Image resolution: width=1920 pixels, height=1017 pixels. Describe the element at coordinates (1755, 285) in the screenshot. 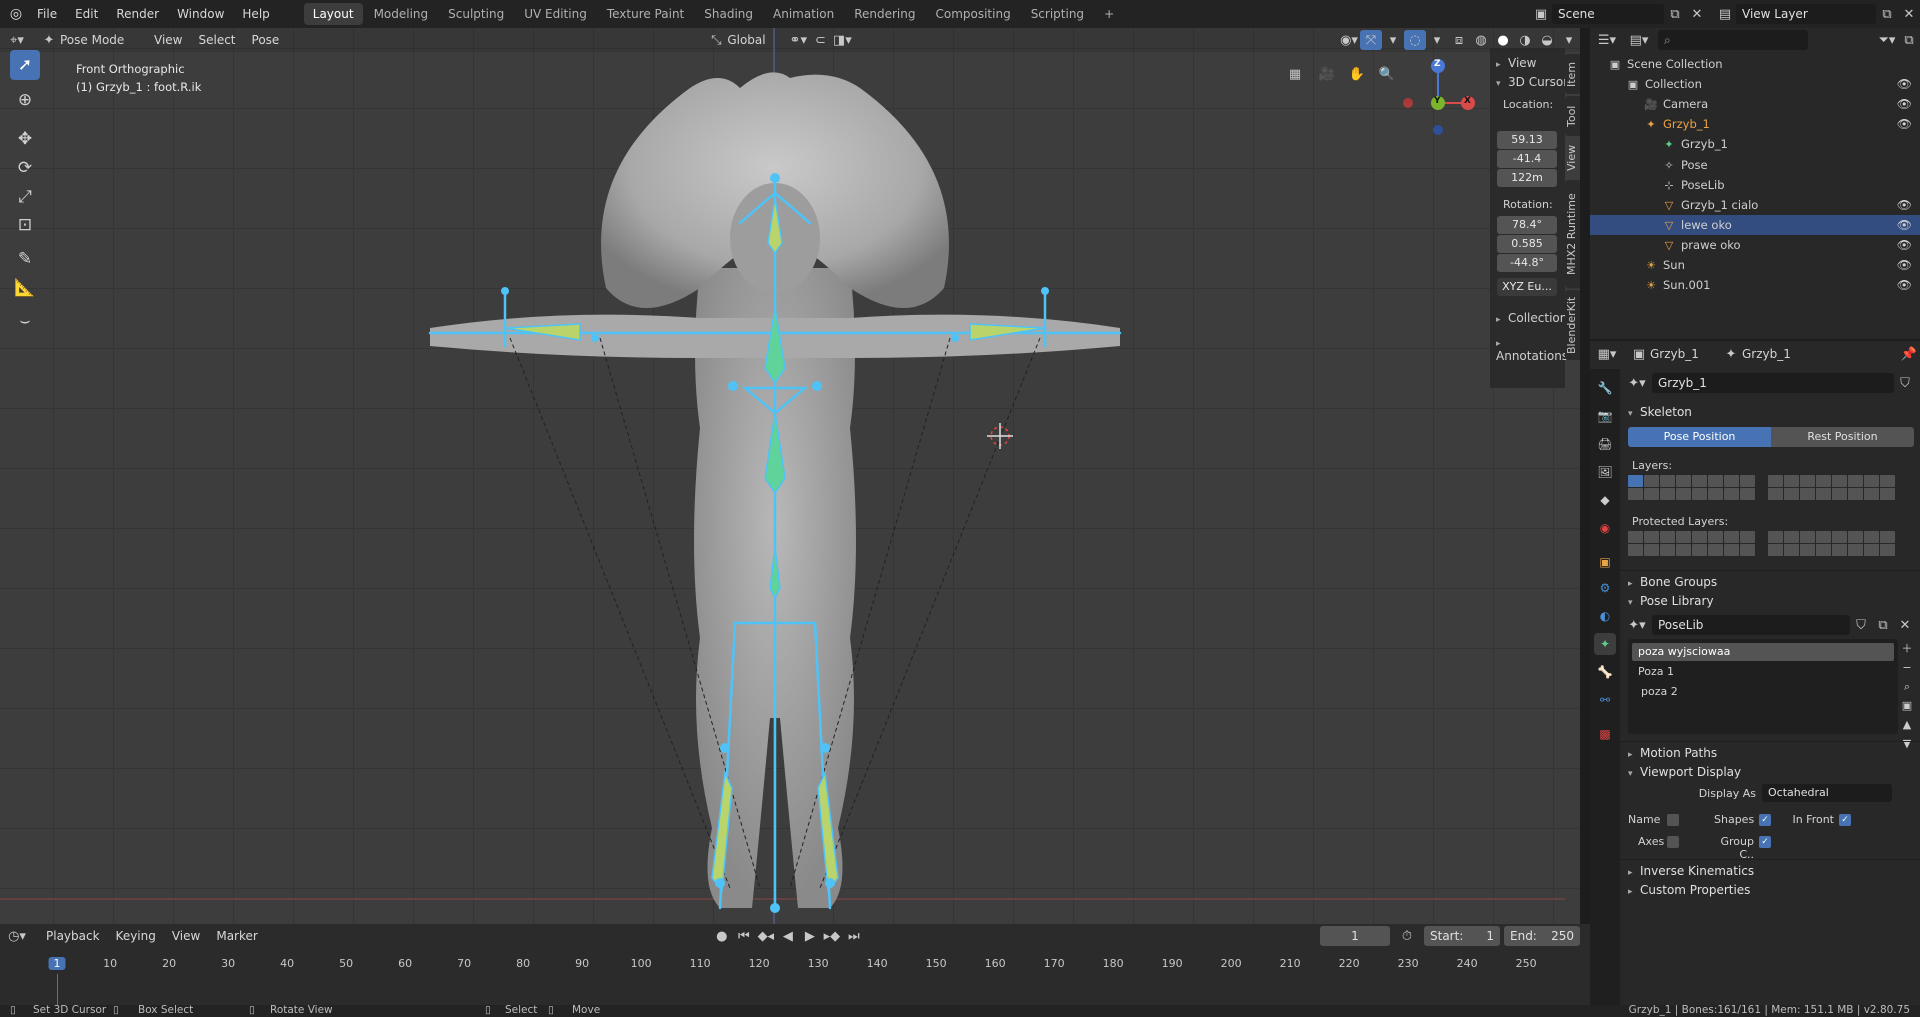

I see `outliner-row: ☀ Sun.001 👁` at that location.